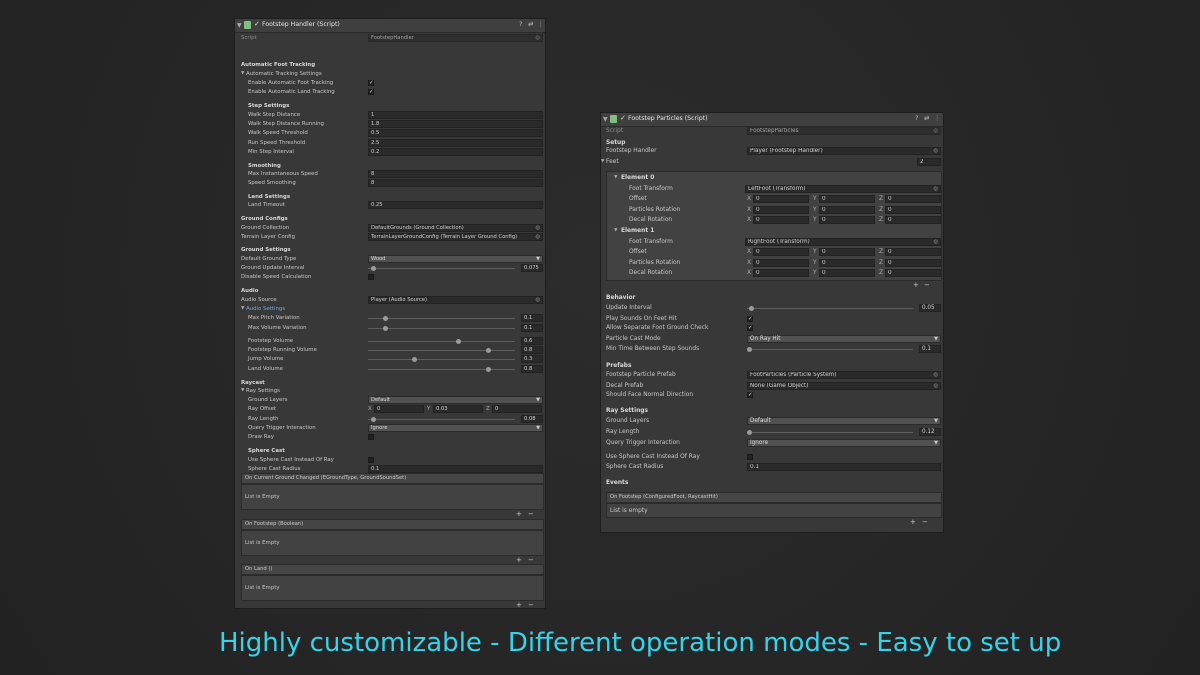  What do you see at coordinates (930, 432) in the screenshot?
I see `slider-value-ray-length: 0.12` at bounding box center [930, 432].